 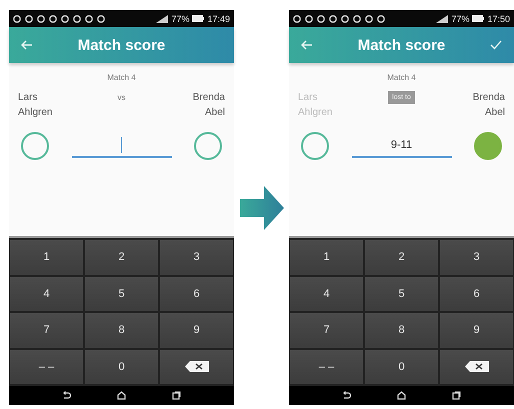 What do you see at coordinates (496, 45) in the screenshot?
I see `checkmark-icon` at bounding box center [496, 45].